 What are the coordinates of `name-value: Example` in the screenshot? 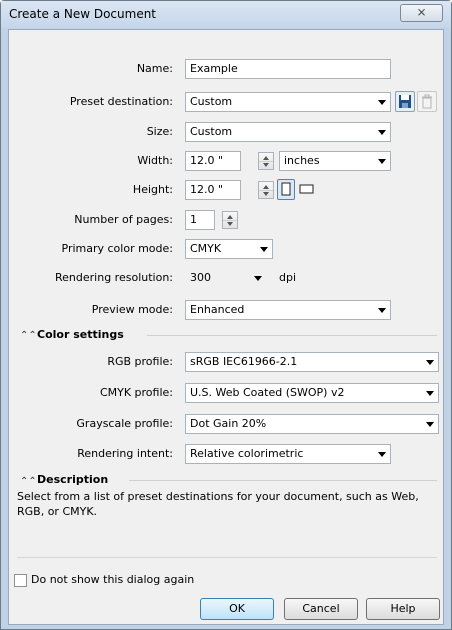 It's located at (214, 68).